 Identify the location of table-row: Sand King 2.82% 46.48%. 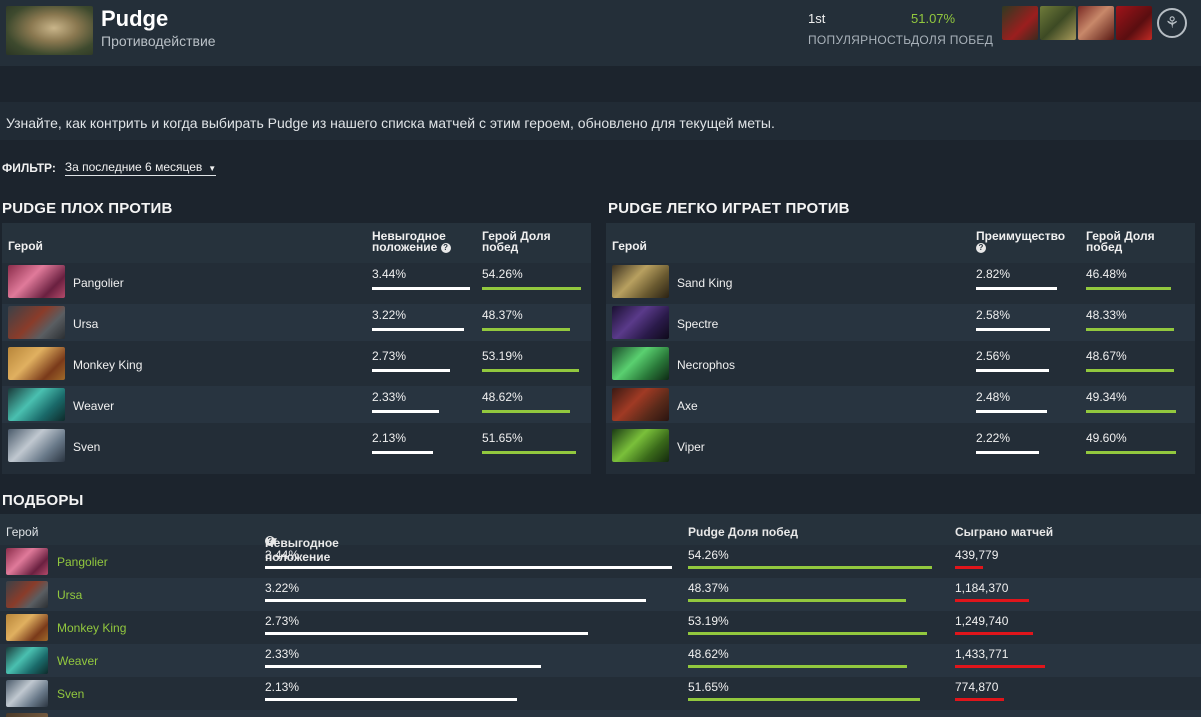
(900, 281).